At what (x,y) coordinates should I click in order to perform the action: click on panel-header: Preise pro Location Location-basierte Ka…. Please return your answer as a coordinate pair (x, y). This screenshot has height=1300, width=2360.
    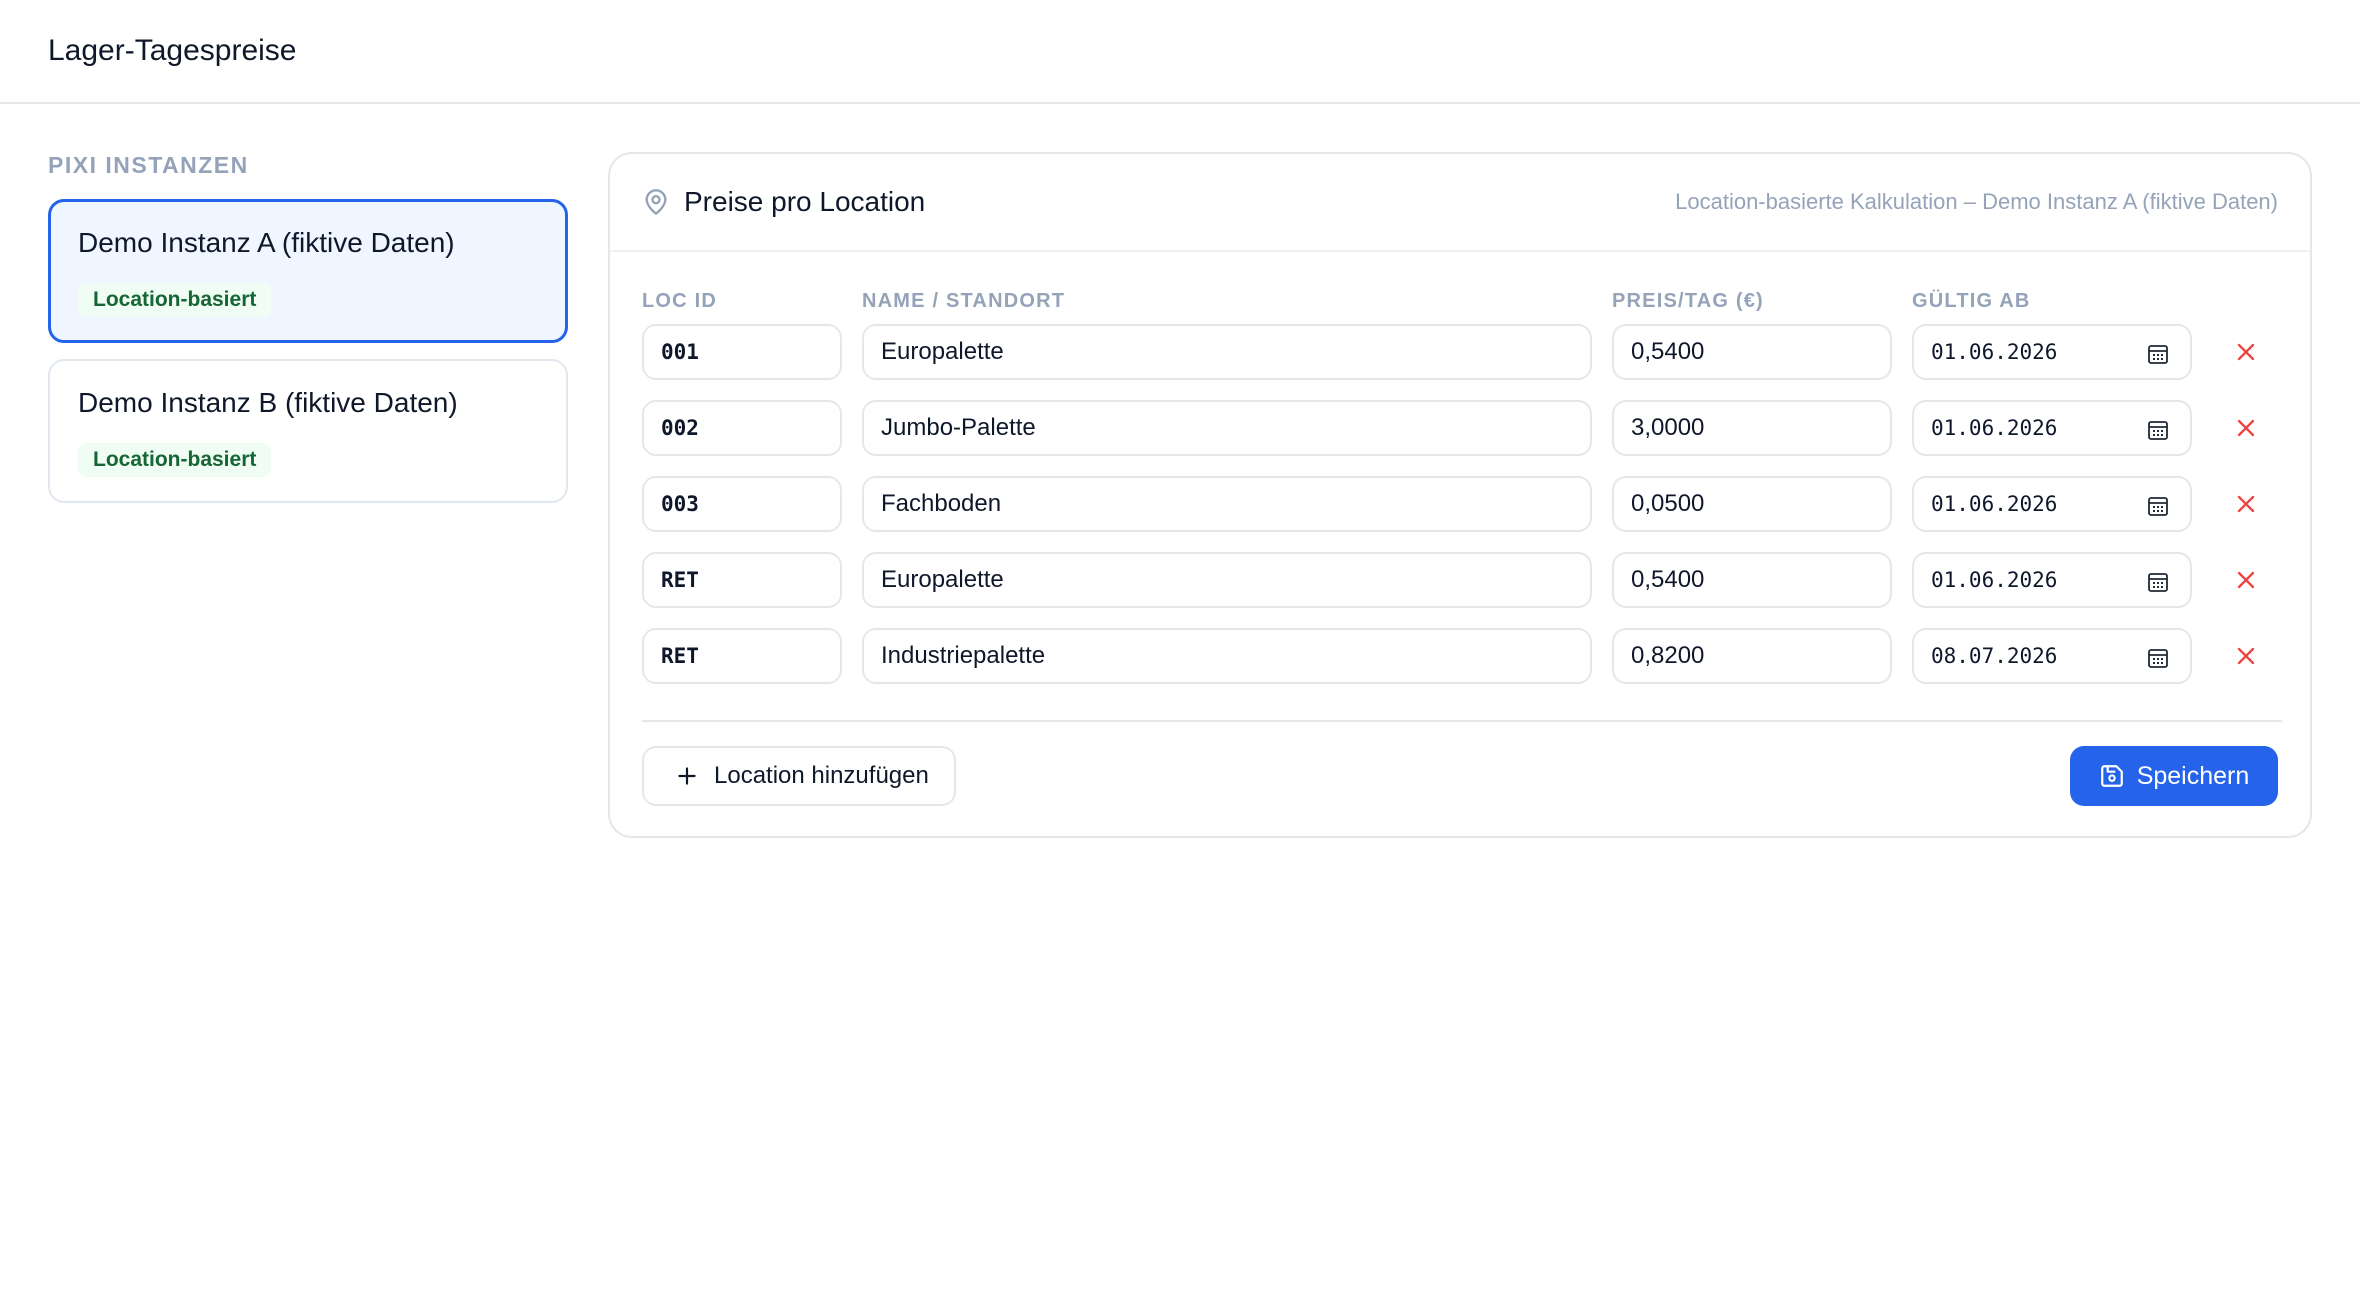
    Looking at the image, I should click on (1460, 203).